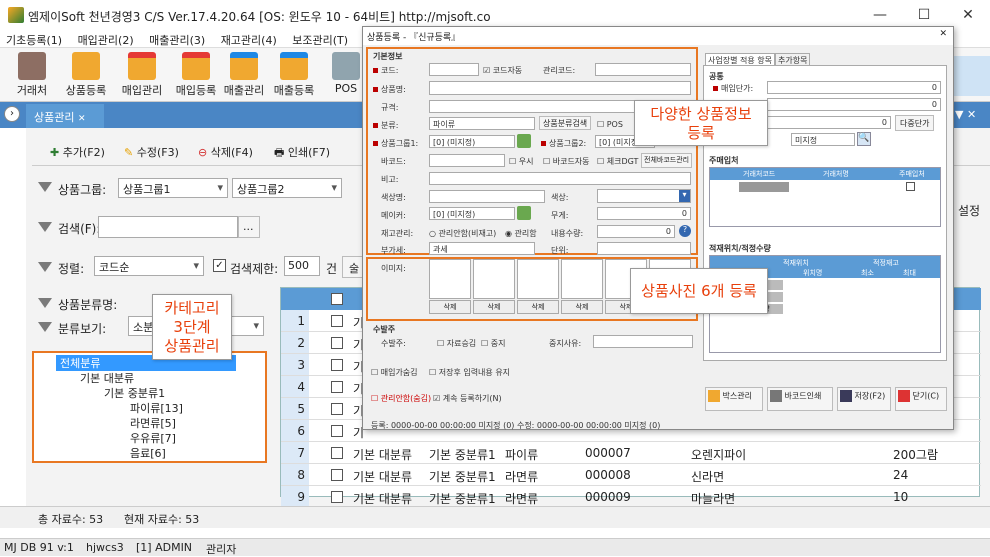 The image size is (990, 557). What do you see at coordinates (921, 399) in the screenshot?
I see `dialog-close-button: 닫기(C)` at bounding box center [921, 399].